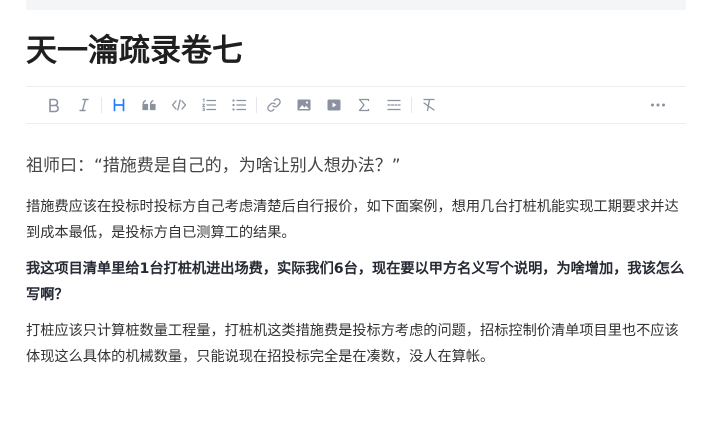 The width and height of the screenshot is (725, 437). I want to click on ordered-list-button, so click(209, 105).